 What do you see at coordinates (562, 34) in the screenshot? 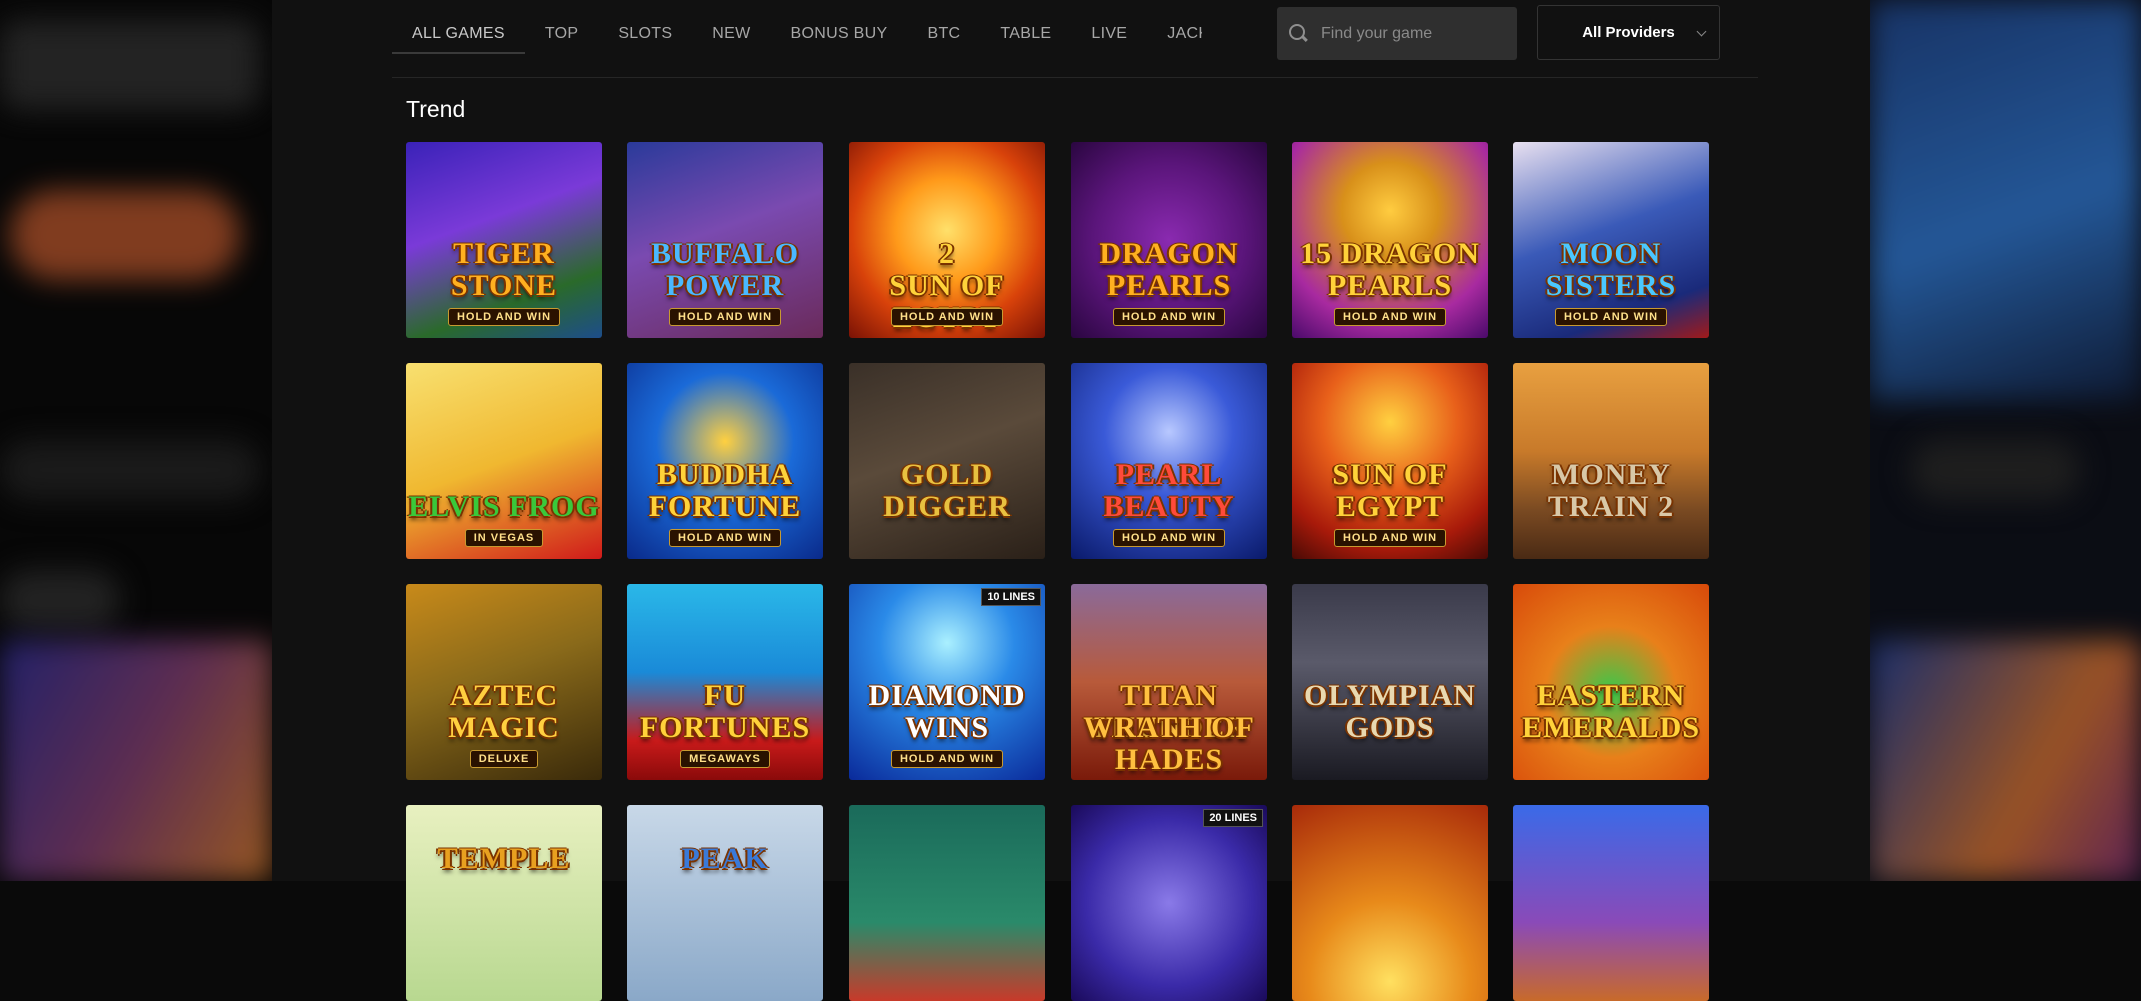
I see `tab-top: TOP` at bounding box center [562, 34].